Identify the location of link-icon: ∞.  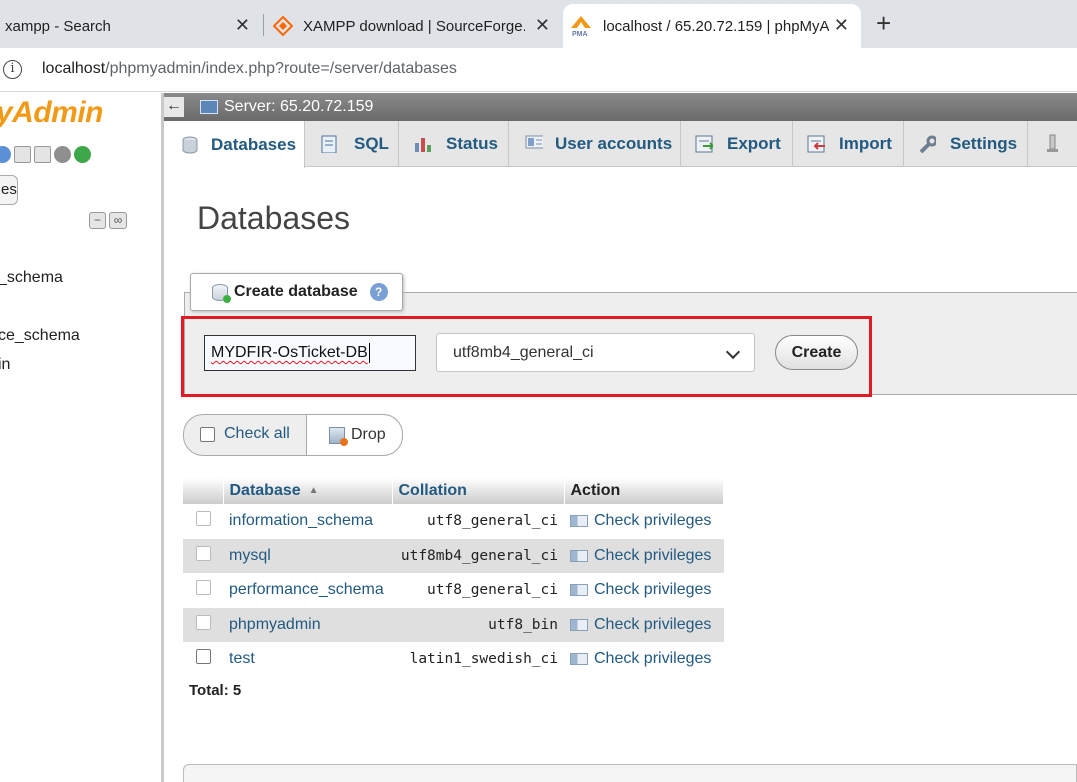
(118, 220).